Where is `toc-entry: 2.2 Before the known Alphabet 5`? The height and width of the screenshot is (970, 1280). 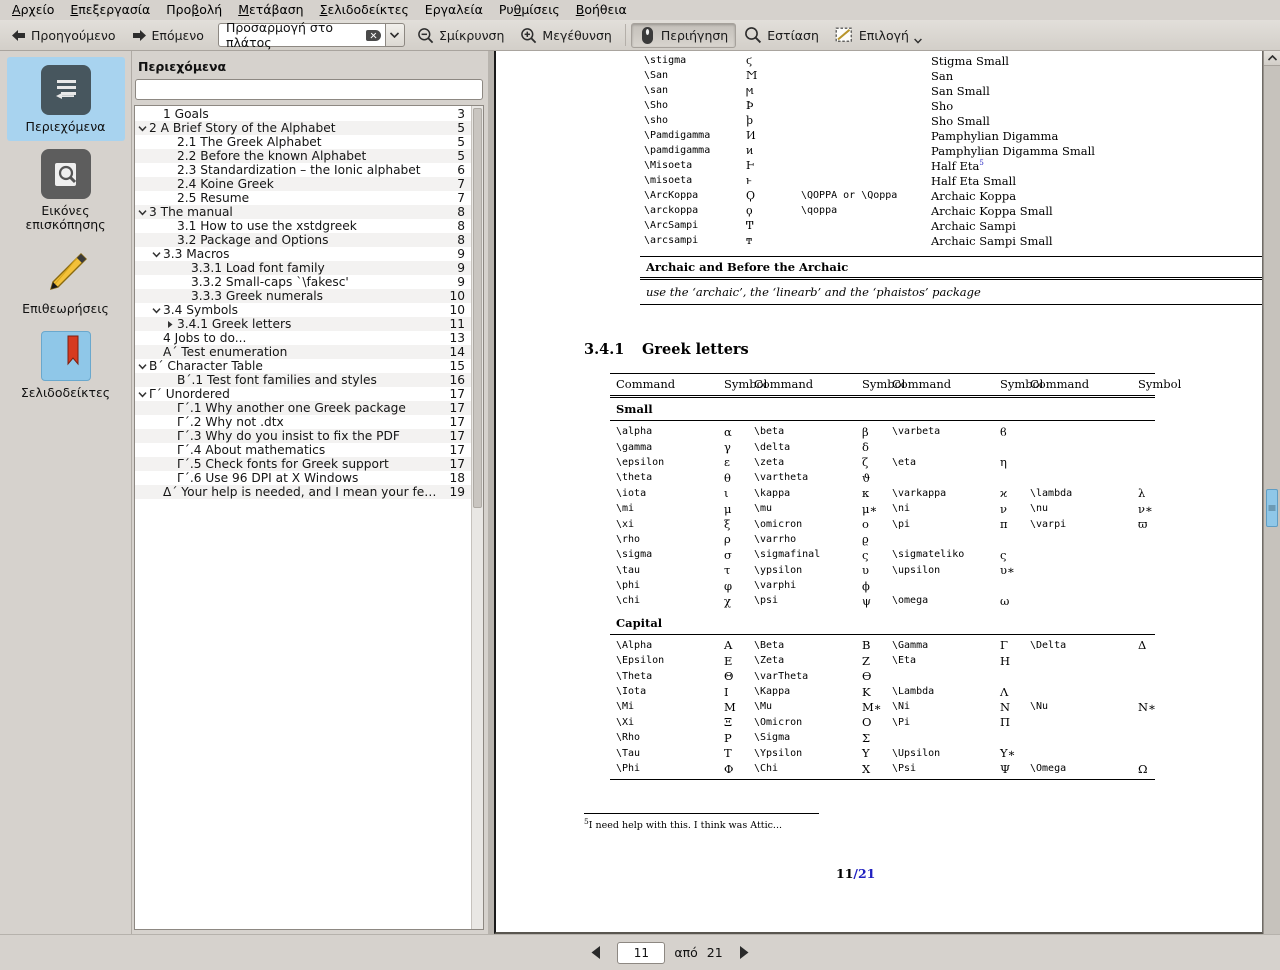
toc-entry: 2.2 Before the known Alphabet 5 is located at coordinates (303, 156).